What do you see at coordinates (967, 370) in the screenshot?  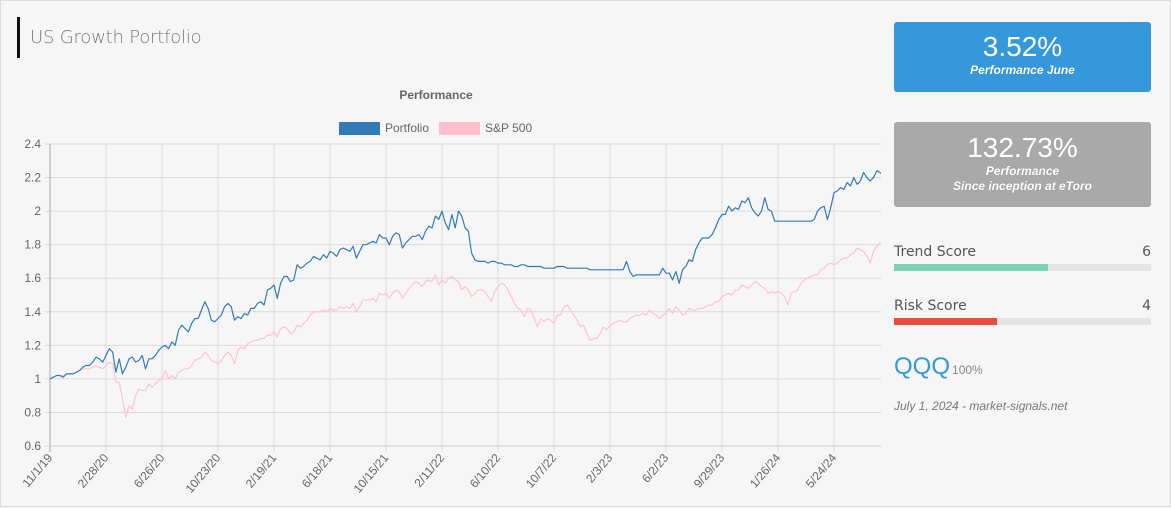 I see `allocation-weight: 100%` at bounding box center [967, 370].